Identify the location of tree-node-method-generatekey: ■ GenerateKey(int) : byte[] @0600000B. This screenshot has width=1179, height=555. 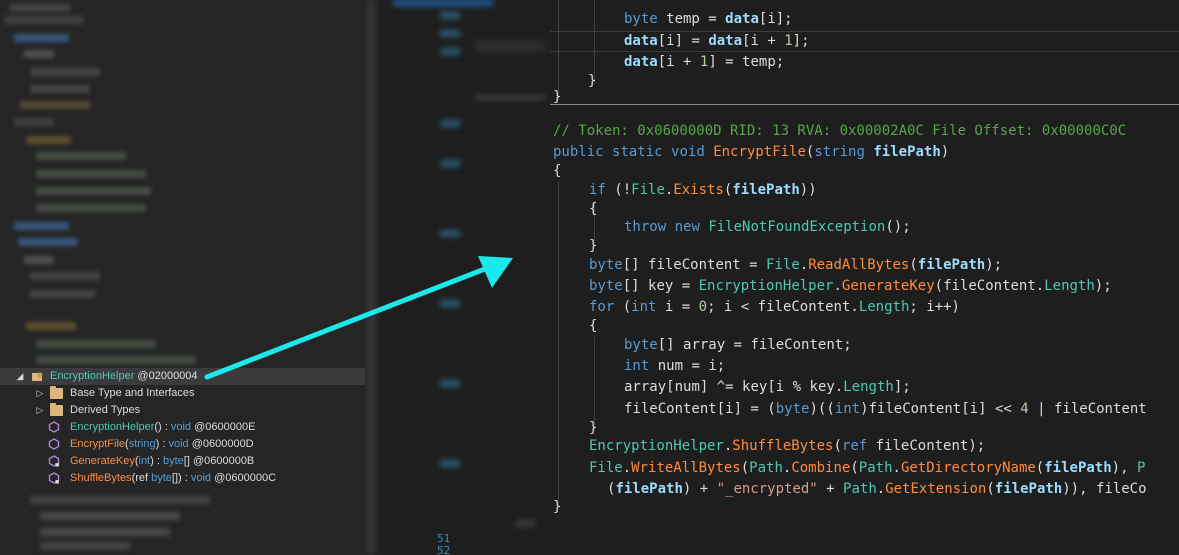
(182, 461).